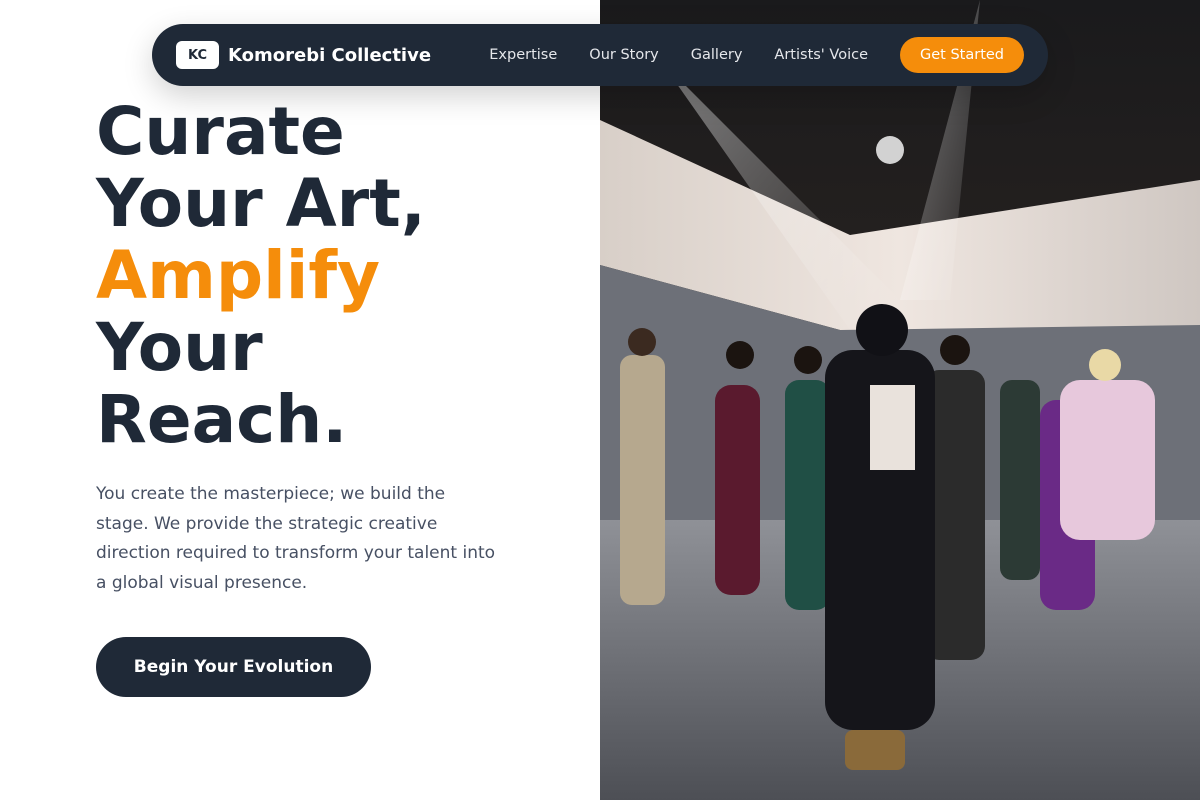 This screenshot has height=800, width=1200. What do you see at coordinates (821, 55) in the screenshot?
I see `nav-link-artists-voice: Artists' Voice` at bounding box center [821, 55].